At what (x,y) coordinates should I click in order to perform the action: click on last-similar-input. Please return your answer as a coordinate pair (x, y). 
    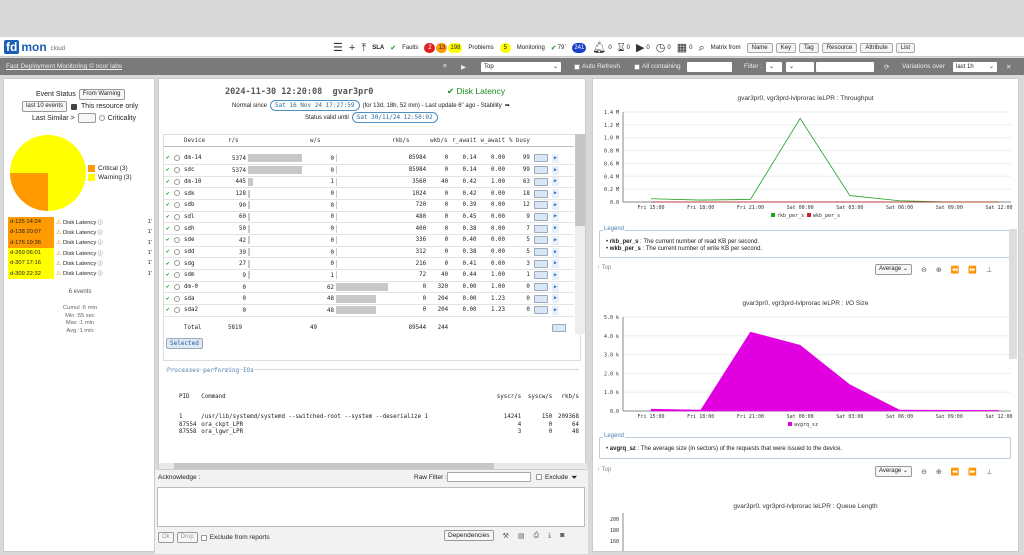
    Looking at the image, I should click on (86, 118).